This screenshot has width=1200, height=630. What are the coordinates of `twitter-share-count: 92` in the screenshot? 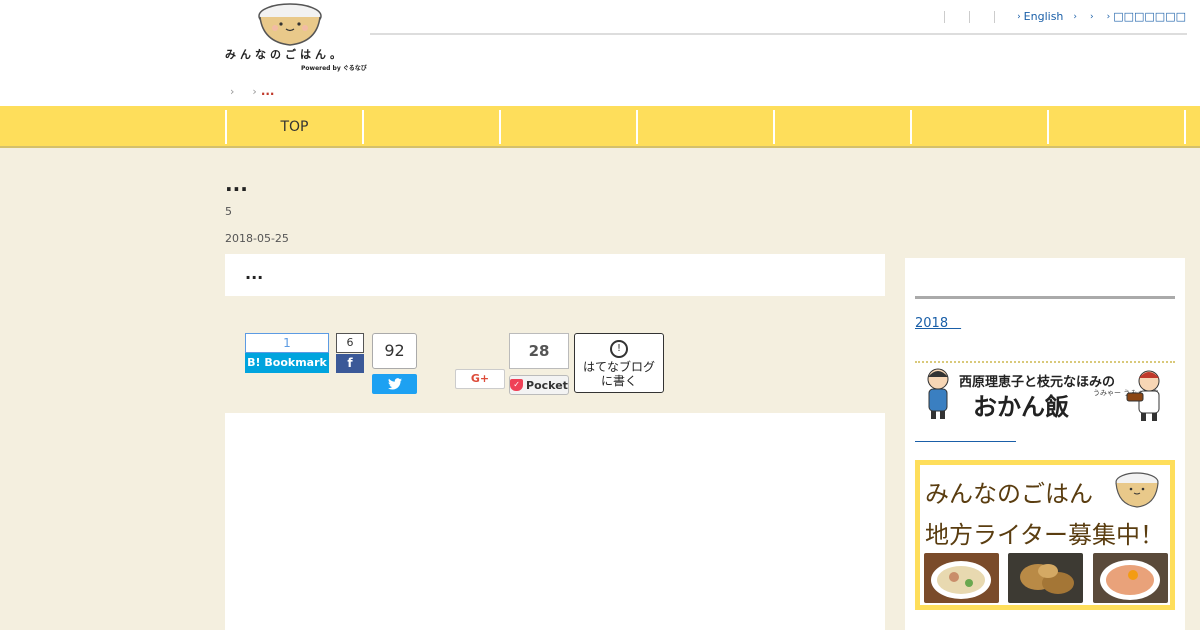 It's located at (394, 351).